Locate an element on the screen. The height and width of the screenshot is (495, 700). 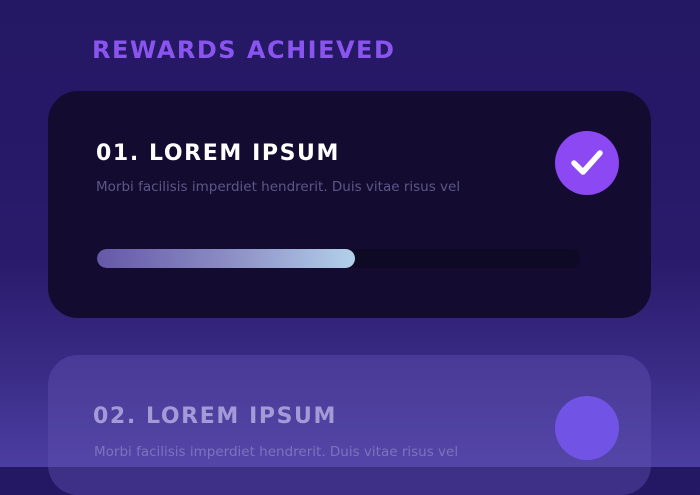
achieved-badge is located at coordinates (587, 163).